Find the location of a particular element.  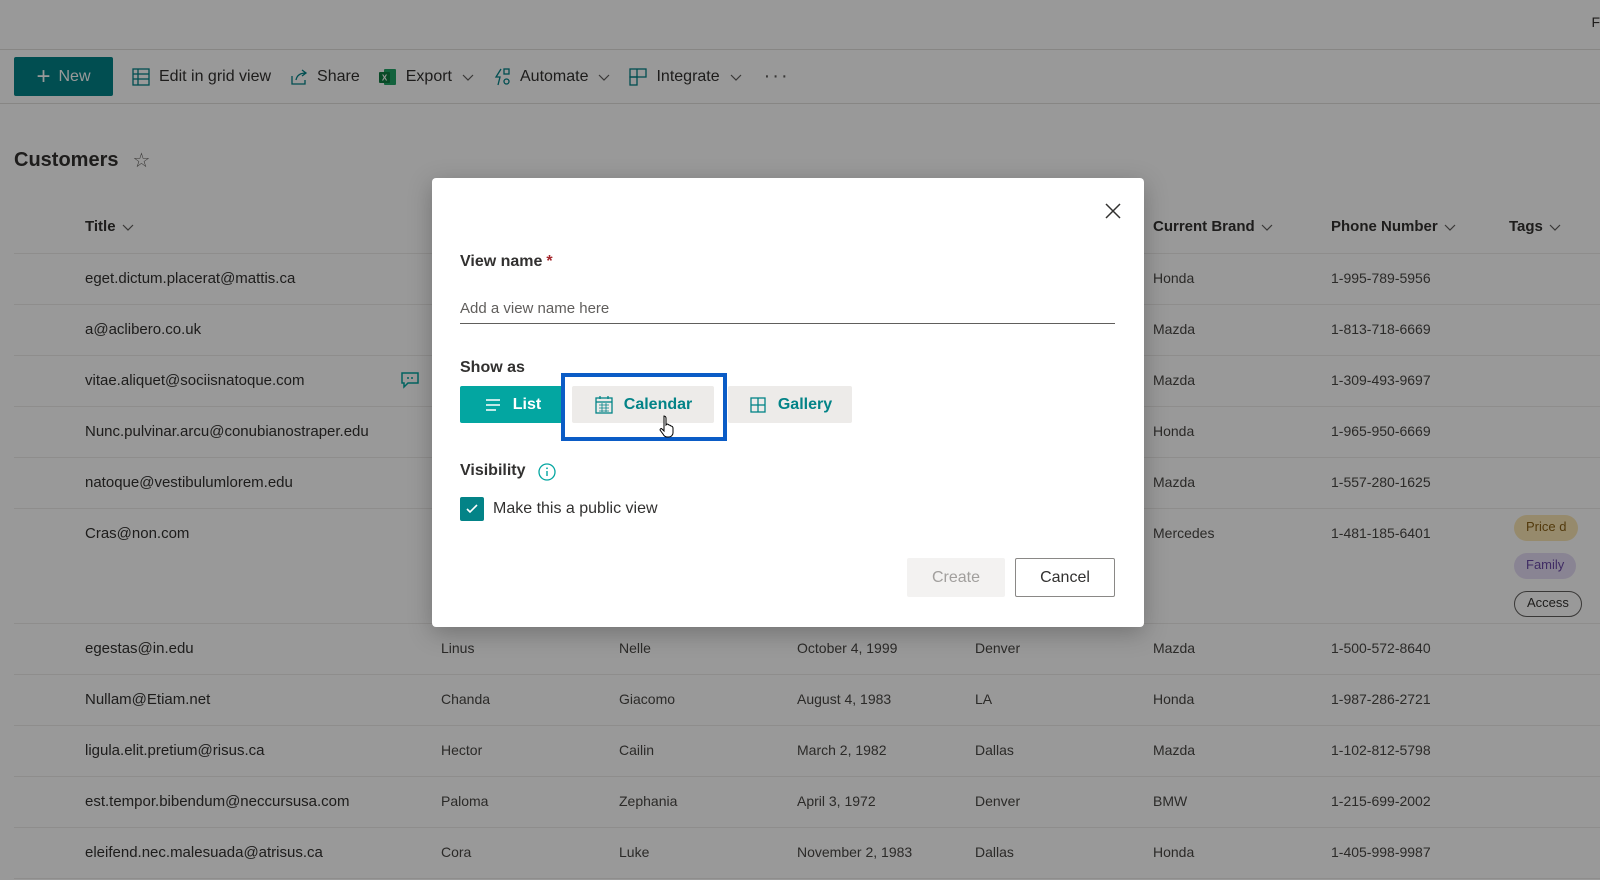

visibility-label: Visibility is located at coordinates (493, 470).